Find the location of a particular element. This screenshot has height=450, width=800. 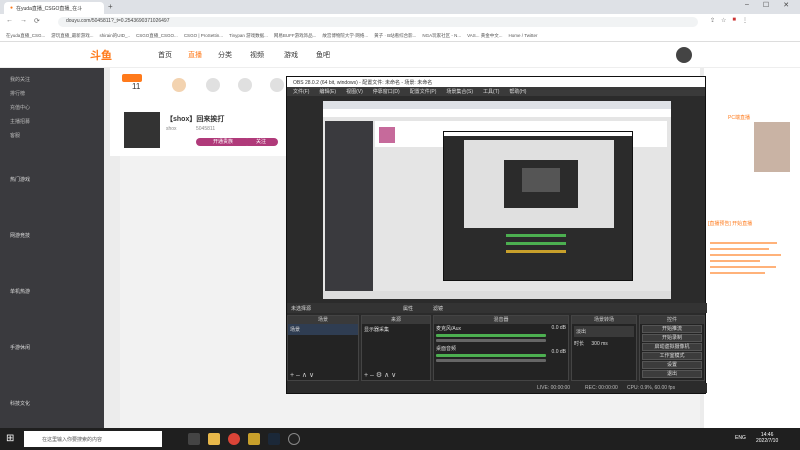

language-indicator: ENG is located at coordinates (740, 438).